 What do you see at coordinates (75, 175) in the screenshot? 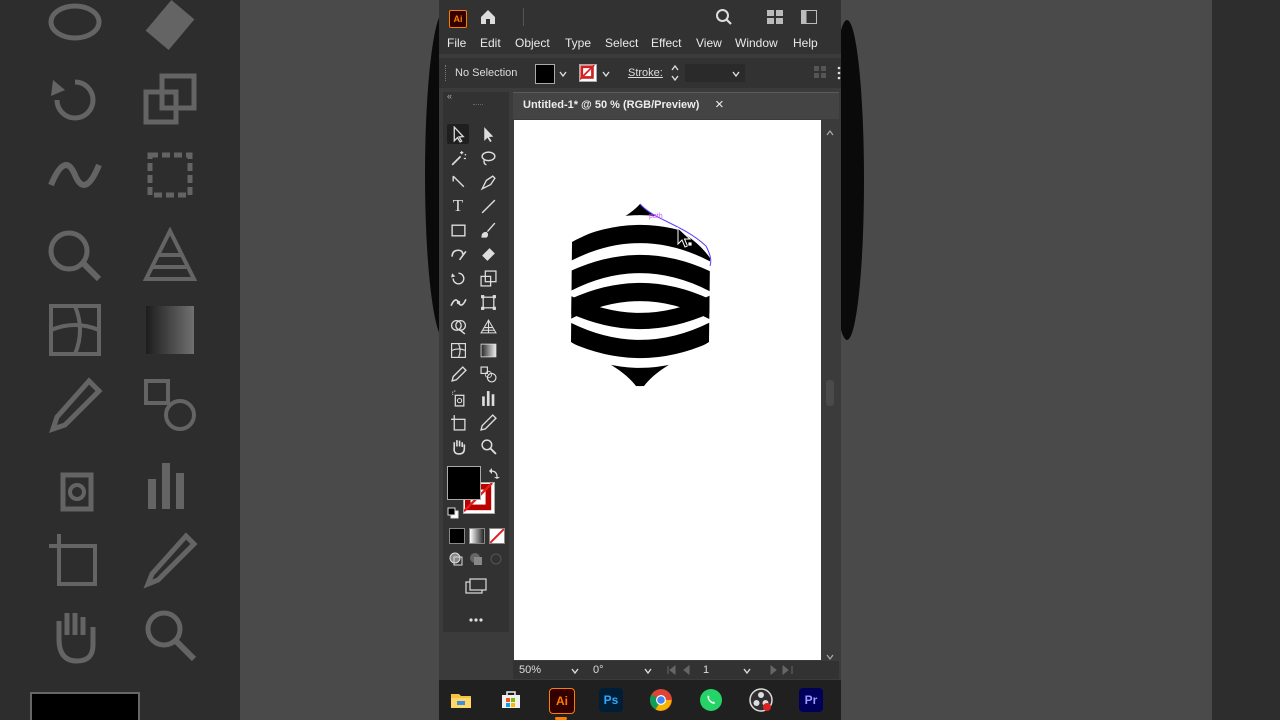
I see `puppet-warp-icon` at bounding box center [75, 175].